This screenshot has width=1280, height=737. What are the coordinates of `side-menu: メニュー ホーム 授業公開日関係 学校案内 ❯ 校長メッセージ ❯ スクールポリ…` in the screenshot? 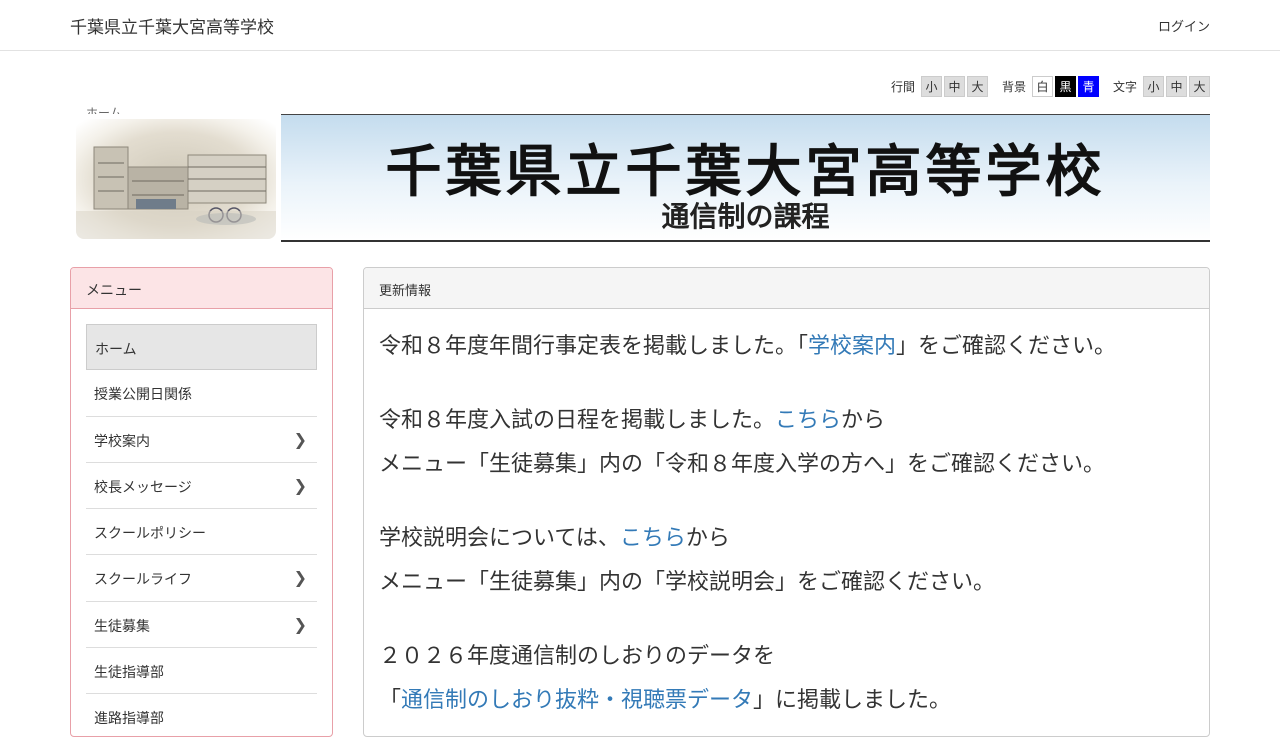 It's located at (201, 502).